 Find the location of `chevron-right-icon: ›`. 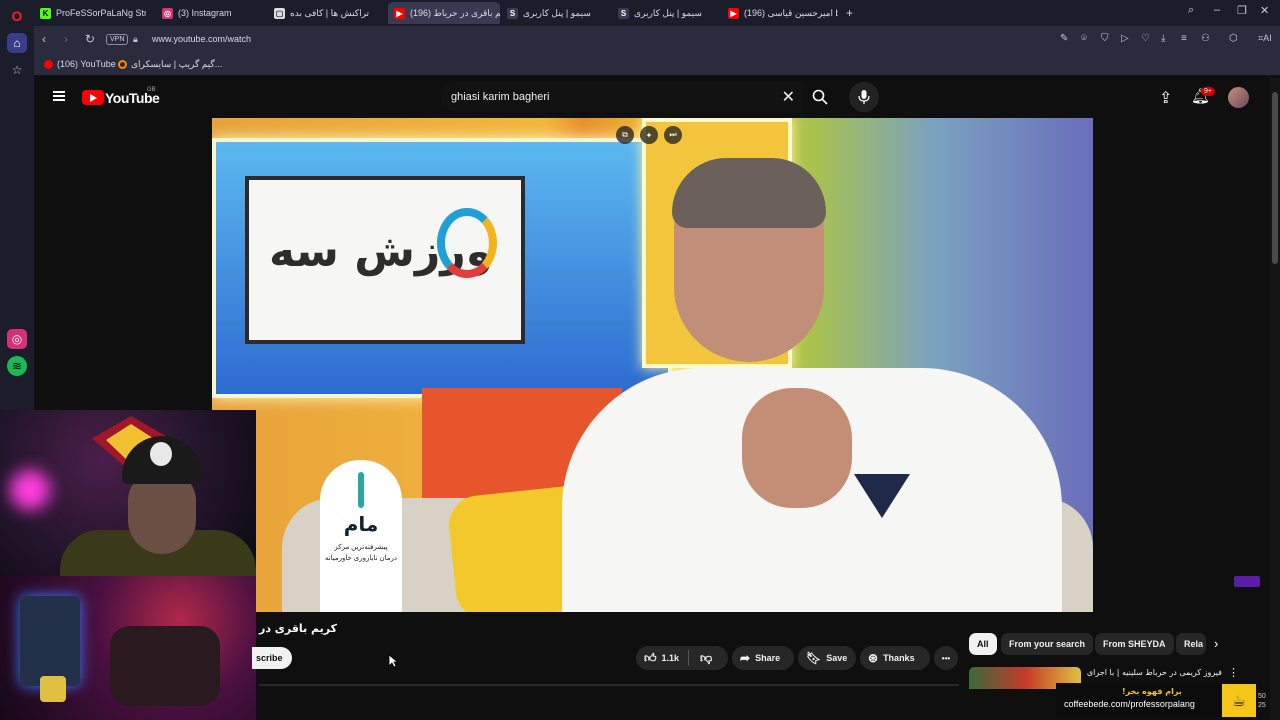

chevron-right-icon: › is located at coordinates (1216, 643).